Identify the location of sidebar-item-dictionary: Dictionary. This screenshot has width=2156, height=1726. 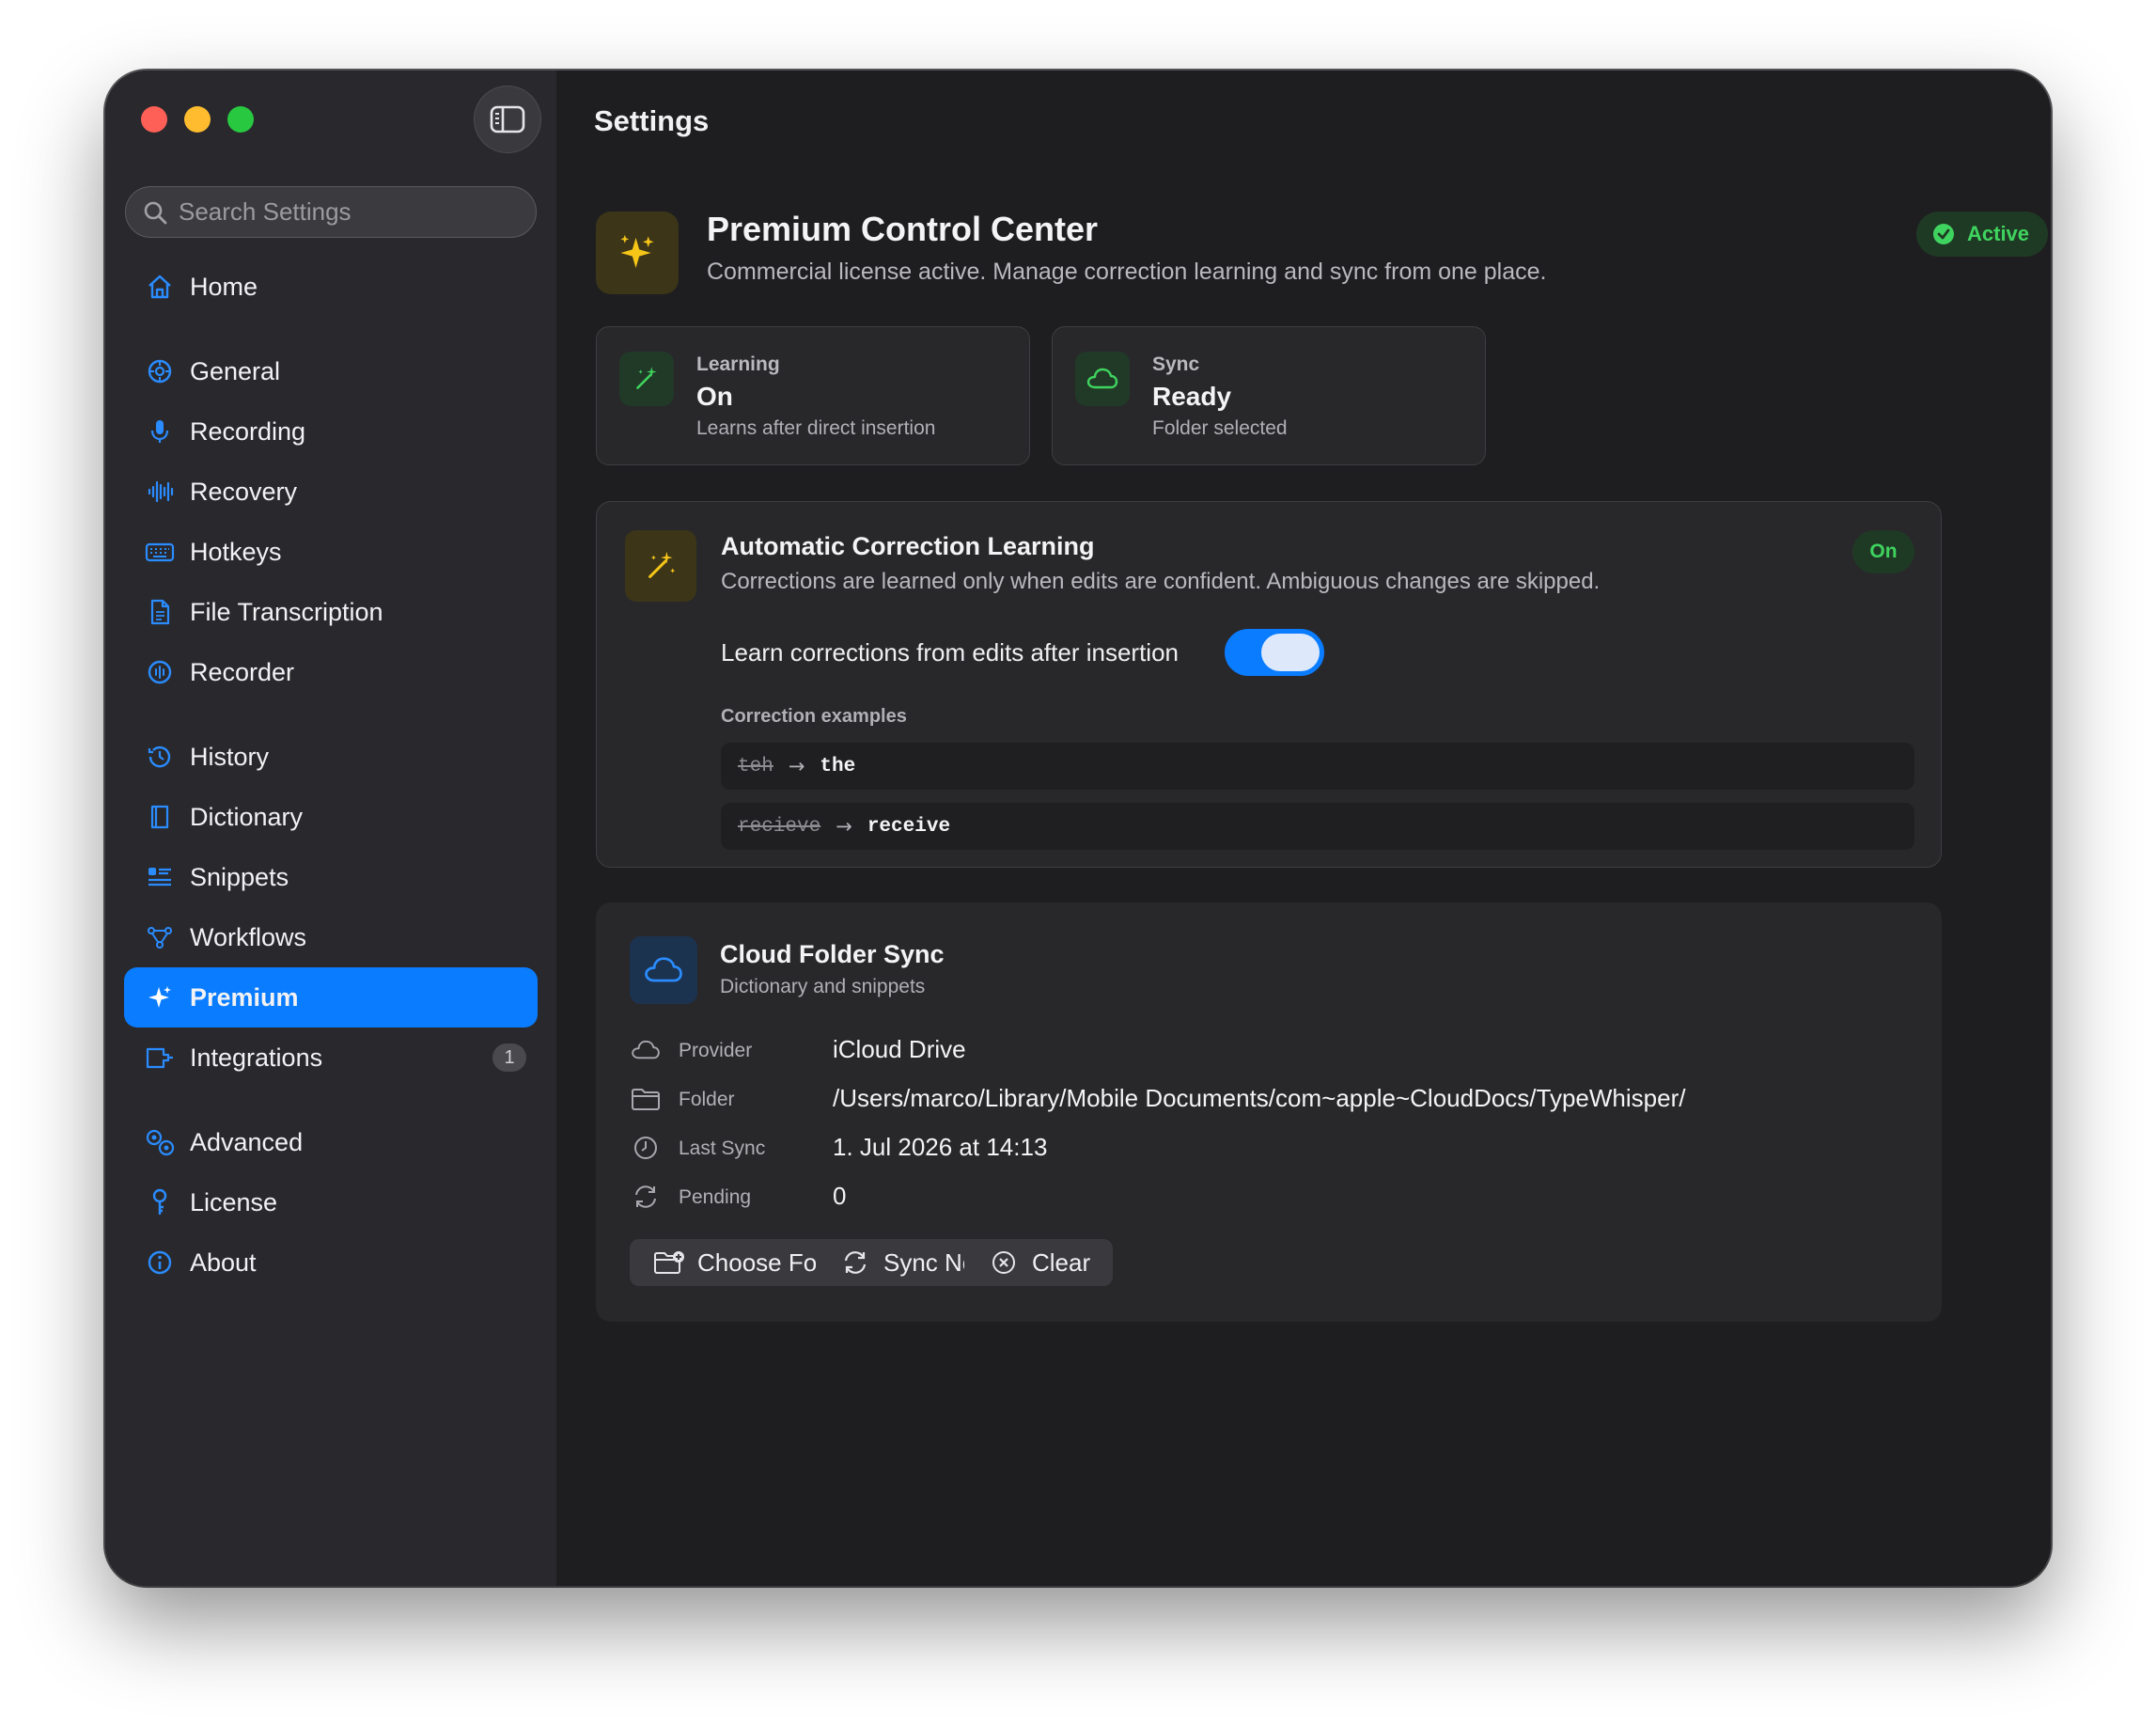
(331, 817).